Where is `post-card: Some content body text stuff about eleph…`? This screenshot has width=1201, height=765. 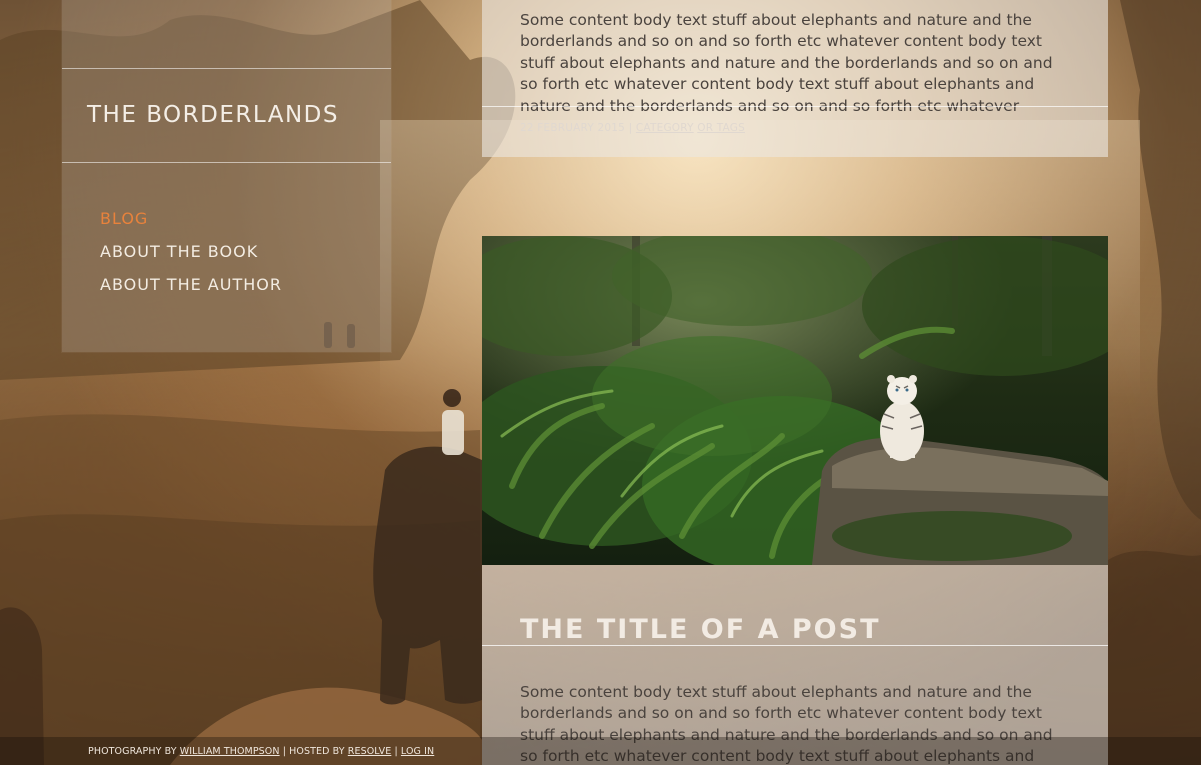 post-card: Some content body text stuff about eleph… is located at coordinates (795, 78).